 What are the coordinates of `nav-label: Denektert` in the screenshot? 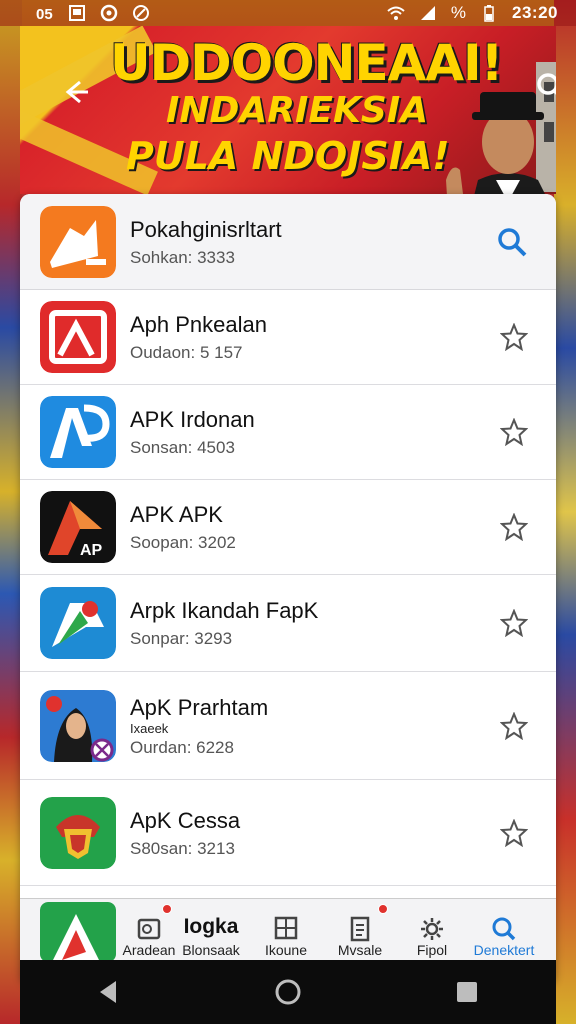 It's located at (504, 949).